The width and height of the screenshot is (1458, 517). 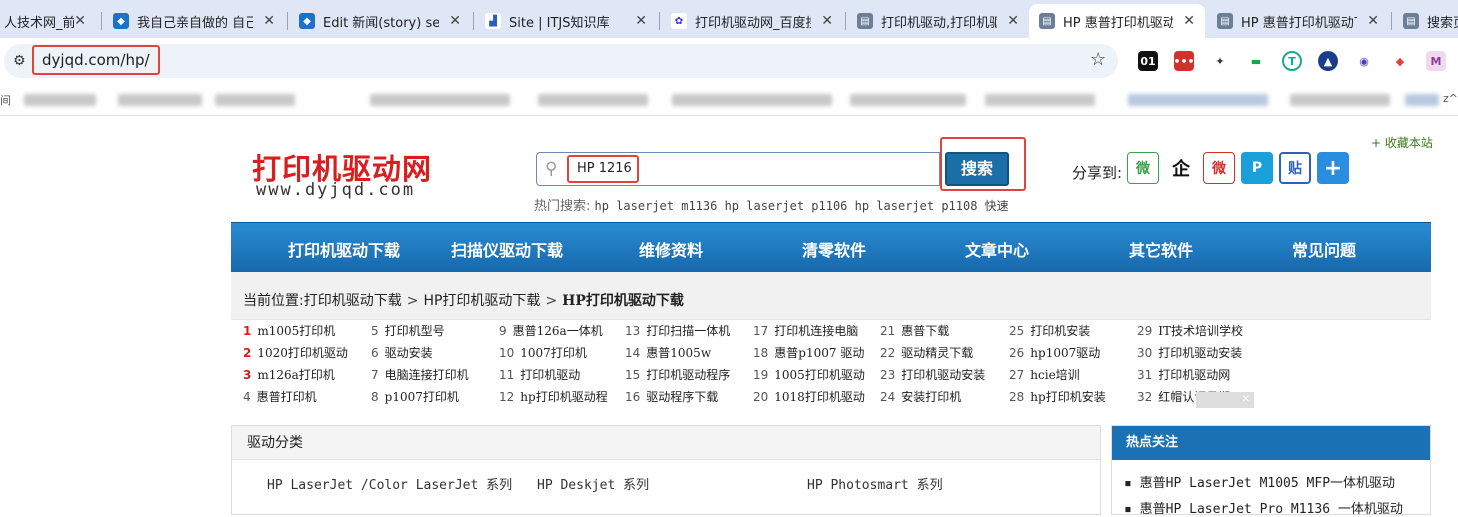 I want to click on extension-m-icon: M, so click(x=1436, y=61).